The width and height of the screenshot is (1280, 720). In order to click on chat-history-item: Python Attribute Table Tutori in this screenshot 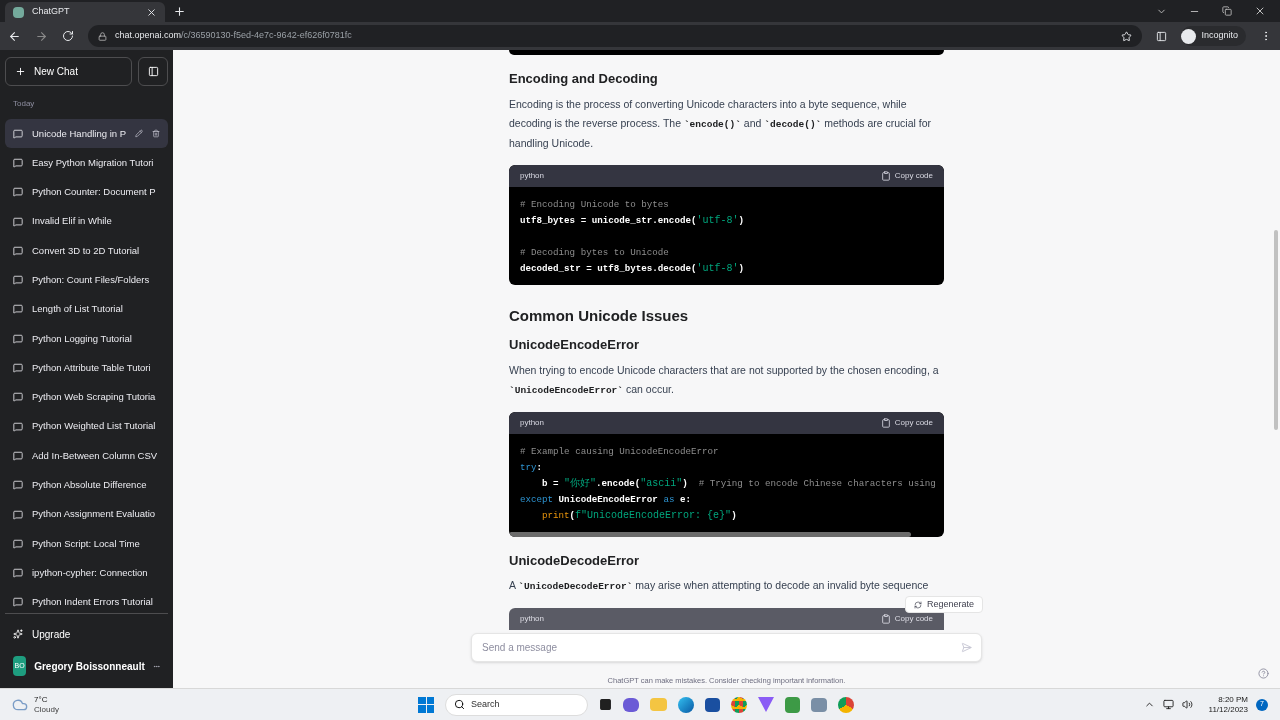, I will do `click(86, 368)`.